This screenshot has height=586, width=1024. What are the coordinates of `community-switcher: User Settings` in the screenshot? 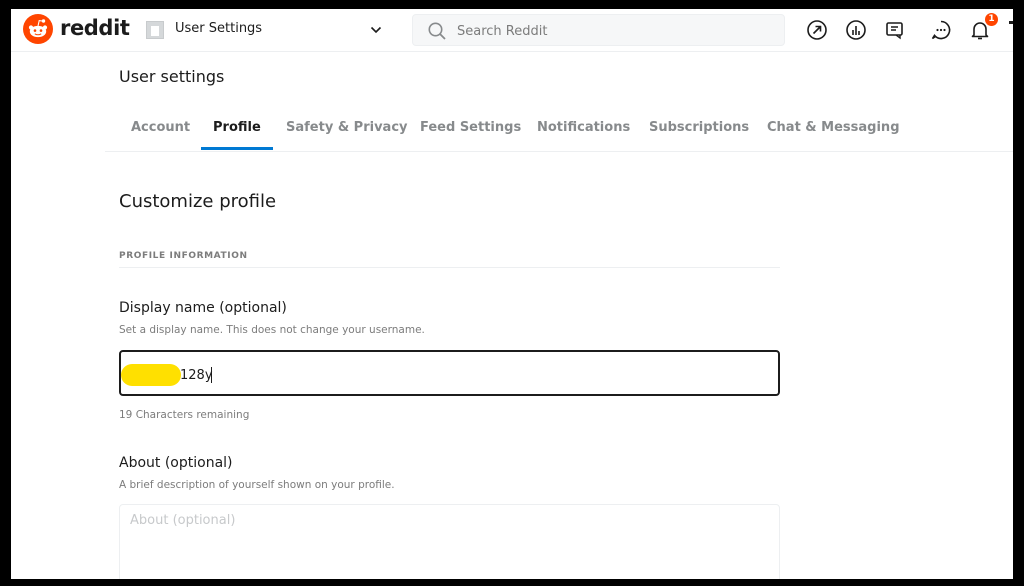 It's located at (266, 30).